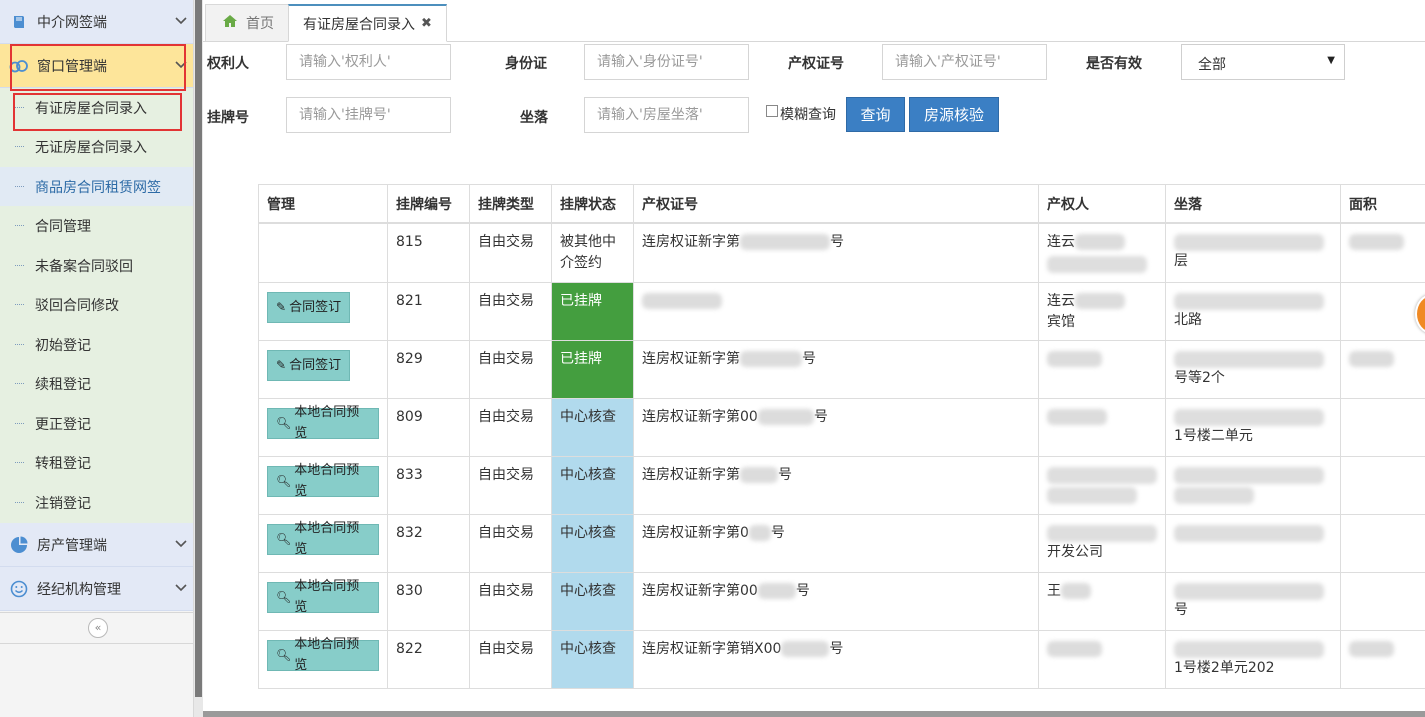 Image resolution: width=1425 pixels, height=717 pixels. I want to click on submenu-item-contract-management: 合同管理, so click(97, 225).